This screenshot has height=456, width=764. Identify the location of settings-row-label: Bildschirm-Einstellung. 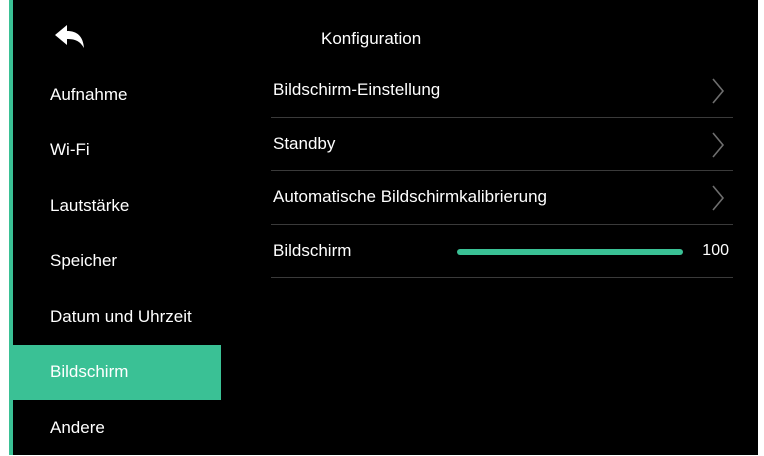
(357, 90).